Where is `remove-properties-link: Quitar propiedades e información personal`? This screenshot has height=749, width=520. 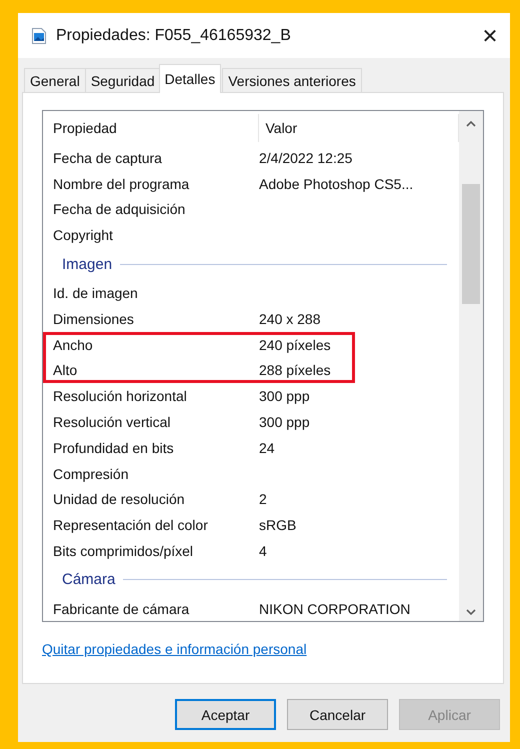 remove-properties-link: Quitar propiedades e información personal is located at coordinates (174, 649).